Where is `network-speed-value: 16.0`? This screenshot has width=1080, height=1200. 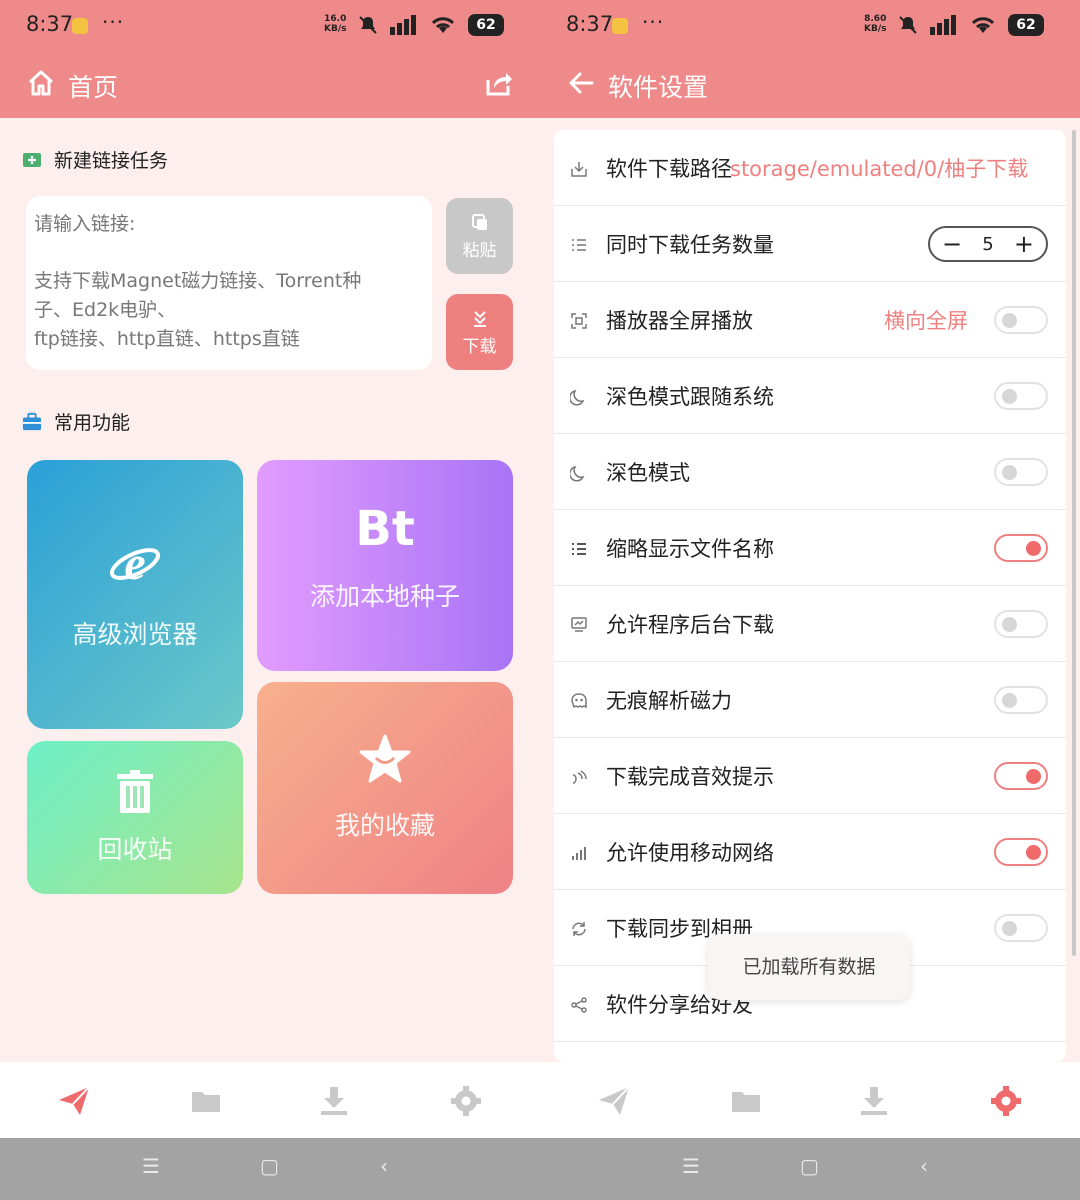
network-speed-value: 16.0 is located at coordinates (335, 19).